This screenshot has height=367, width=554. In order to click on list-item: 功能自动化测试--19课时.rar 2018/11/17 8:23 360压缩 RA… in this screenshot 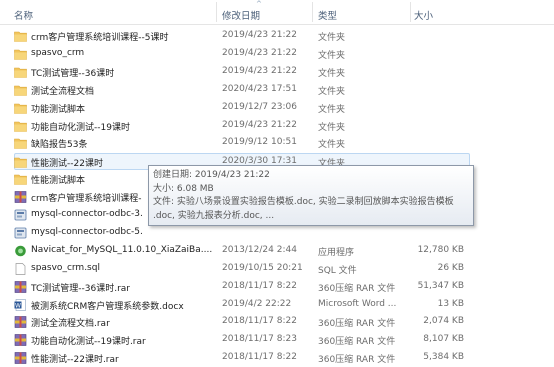, I will do `click(277, 340)`.